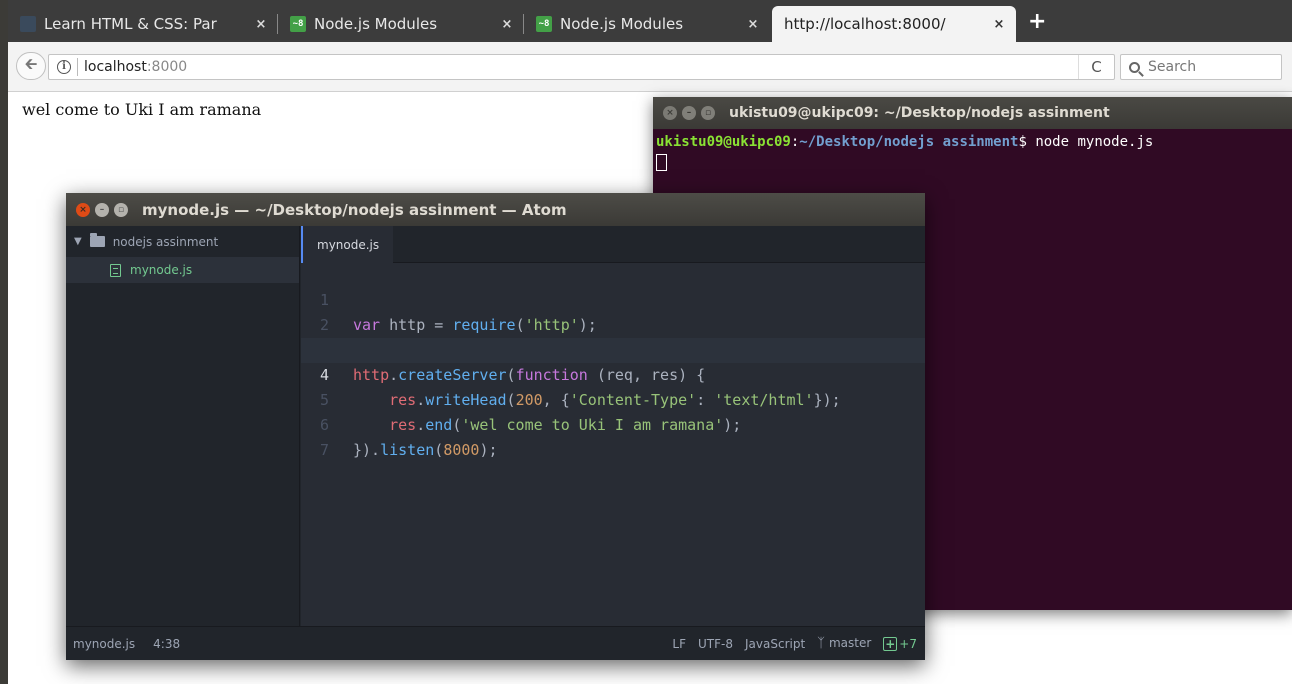 The width and height of the screenshot is (1292, 684). What do you see at coordinates (31, 63) in the screenshot?
I see `back-arrow-icon: 🡰` at bounding box center [31, 63].